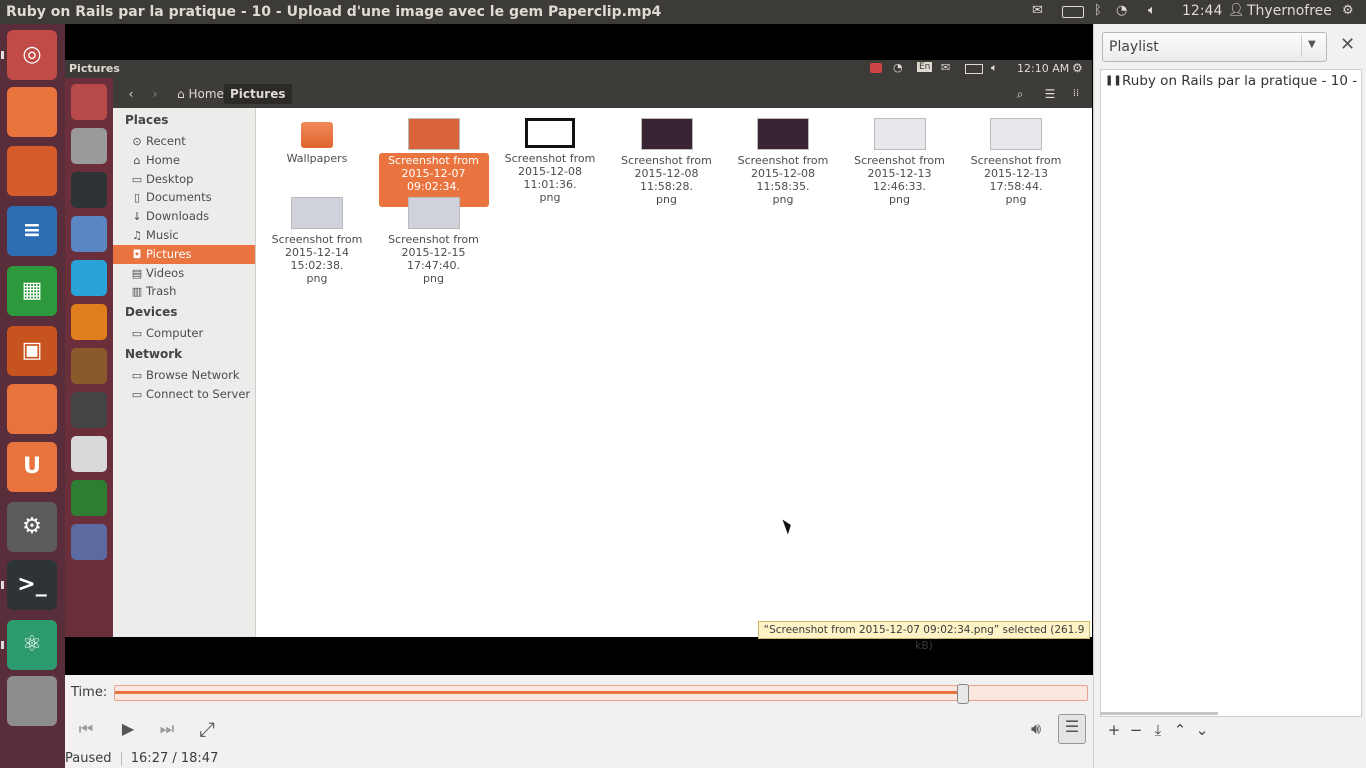  Describe the element at coordinates (578, 69) in the screenshot. I see `inner-top-panel: Pictures ◔ En ✉ 🔈︎ 12:10 AM ⚙` at that location.